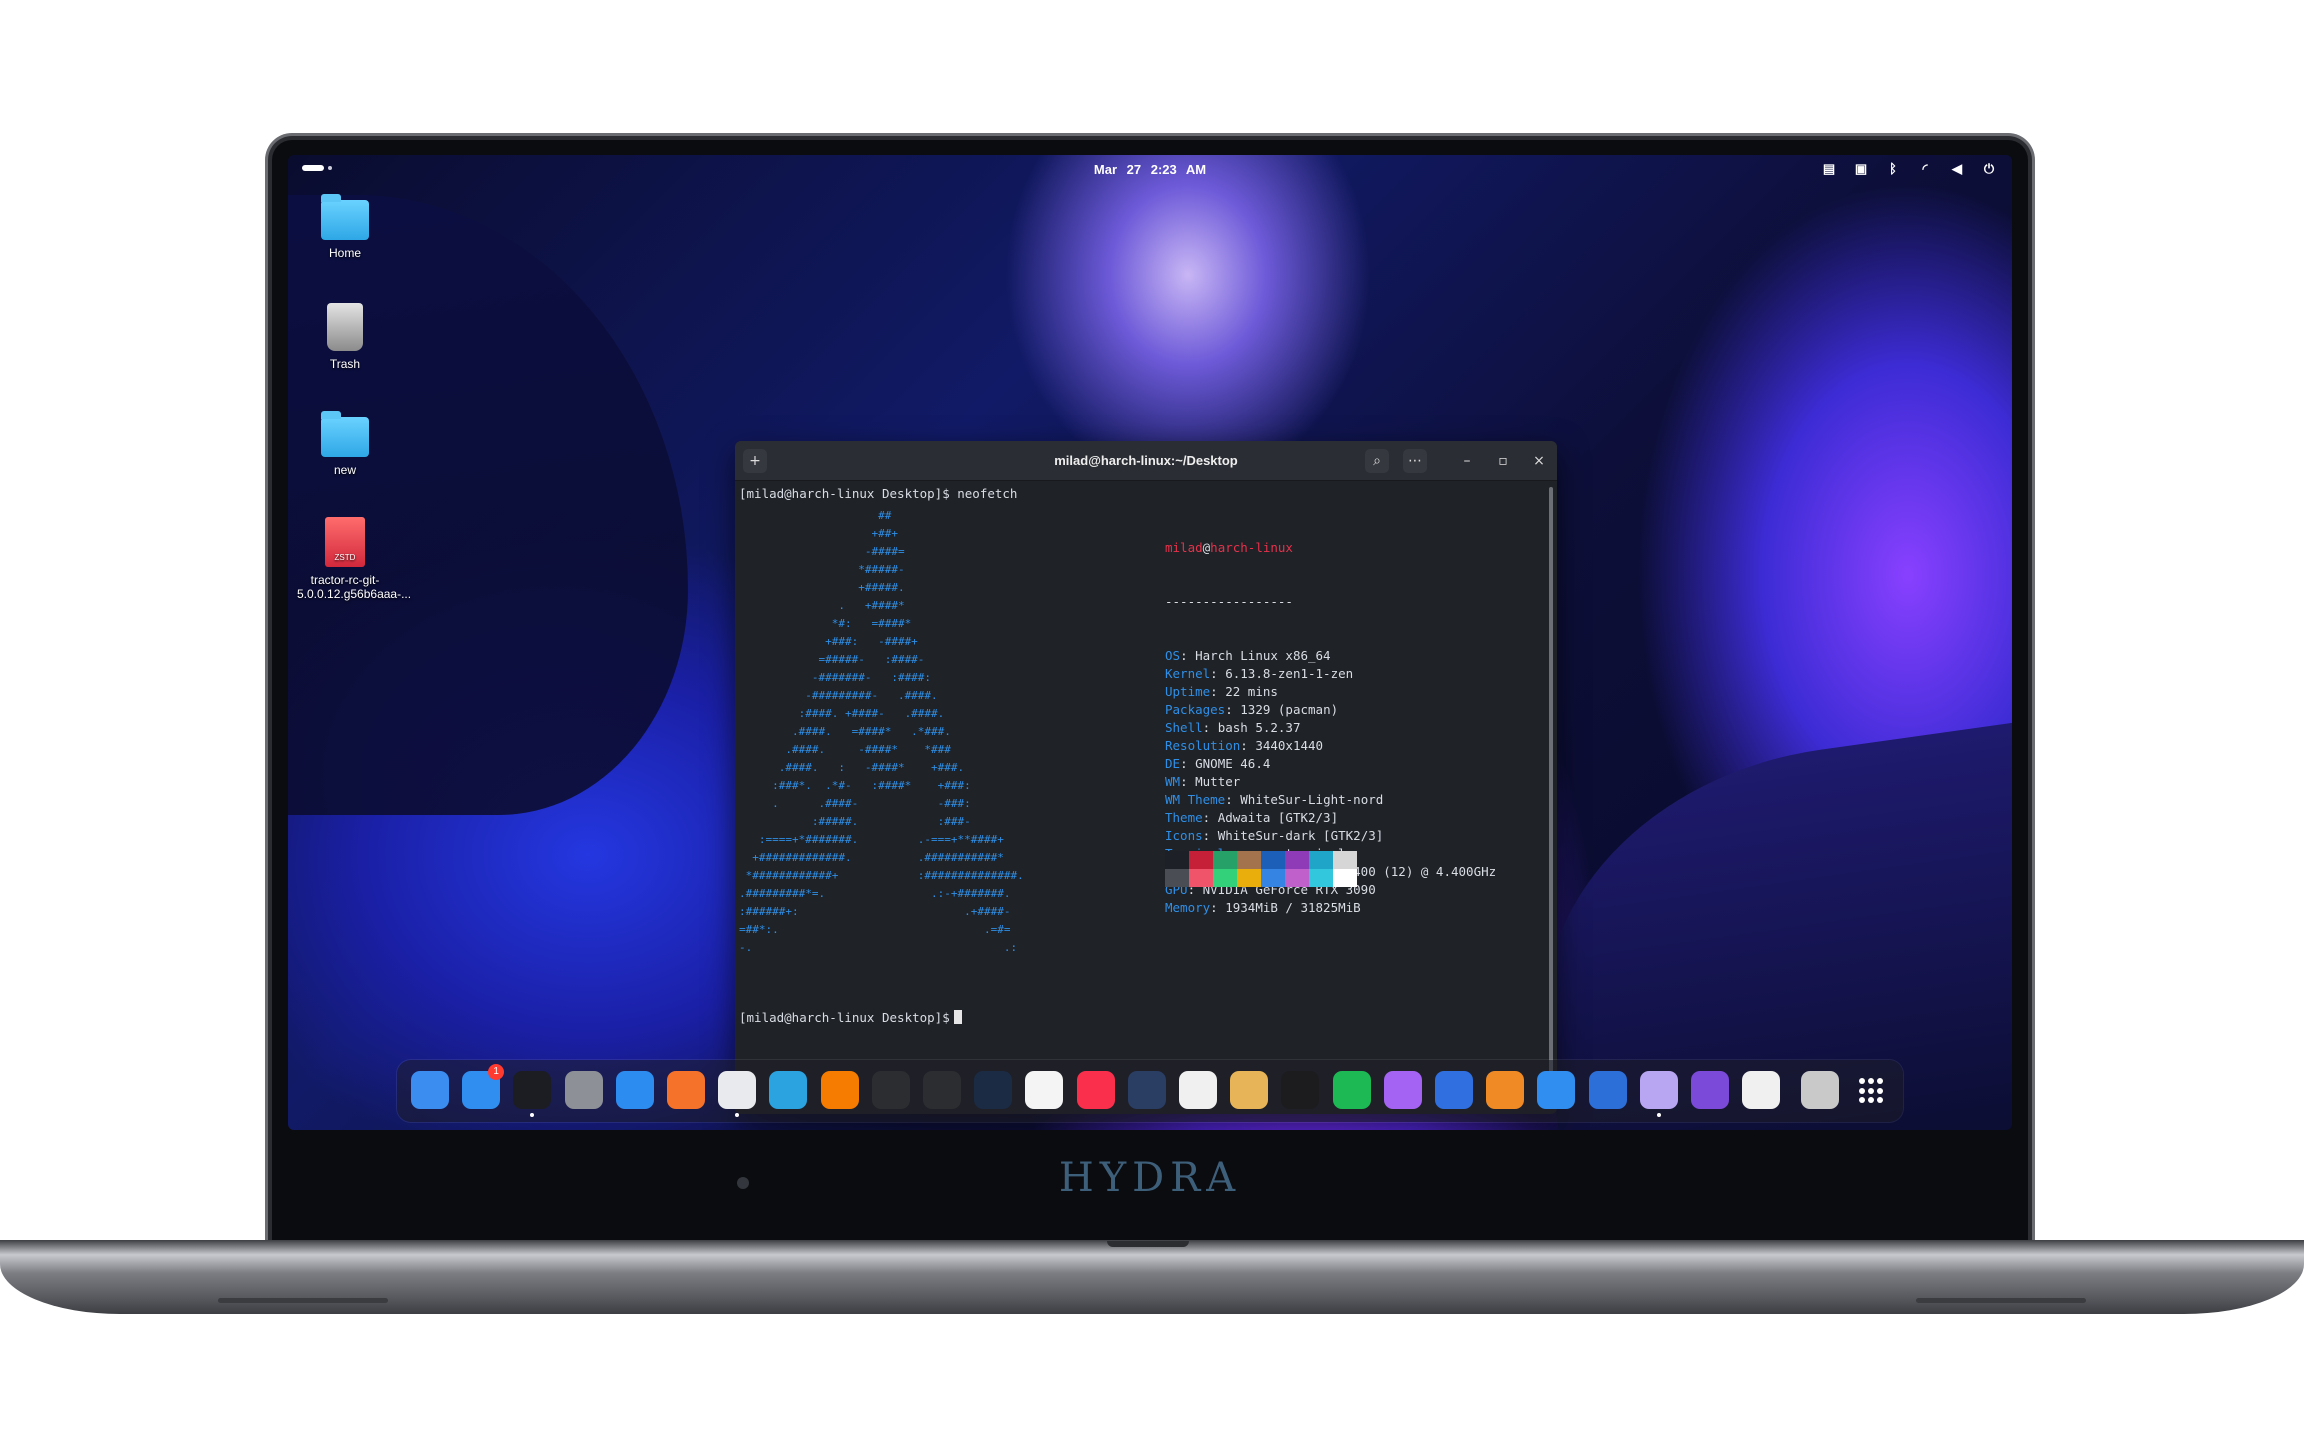  I want to click on info-line: DE: GNOME 46.4, so click(1330, 764).